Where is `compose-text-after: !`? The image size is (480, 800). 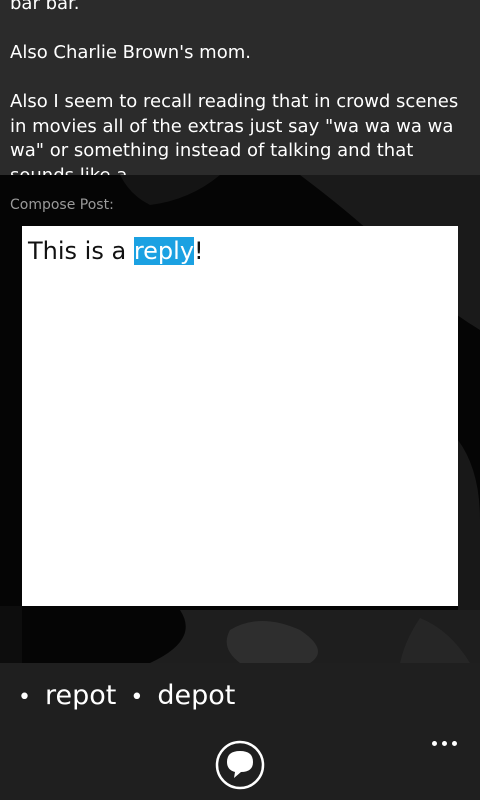 compose-text-after: ! is located at coordinates (199, 251).